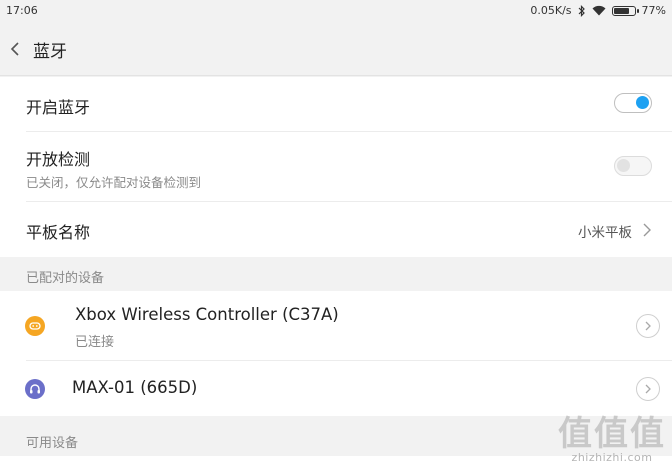 The image size is (672, 470). I want to click on bluetooth-icon, so click(581, 10).